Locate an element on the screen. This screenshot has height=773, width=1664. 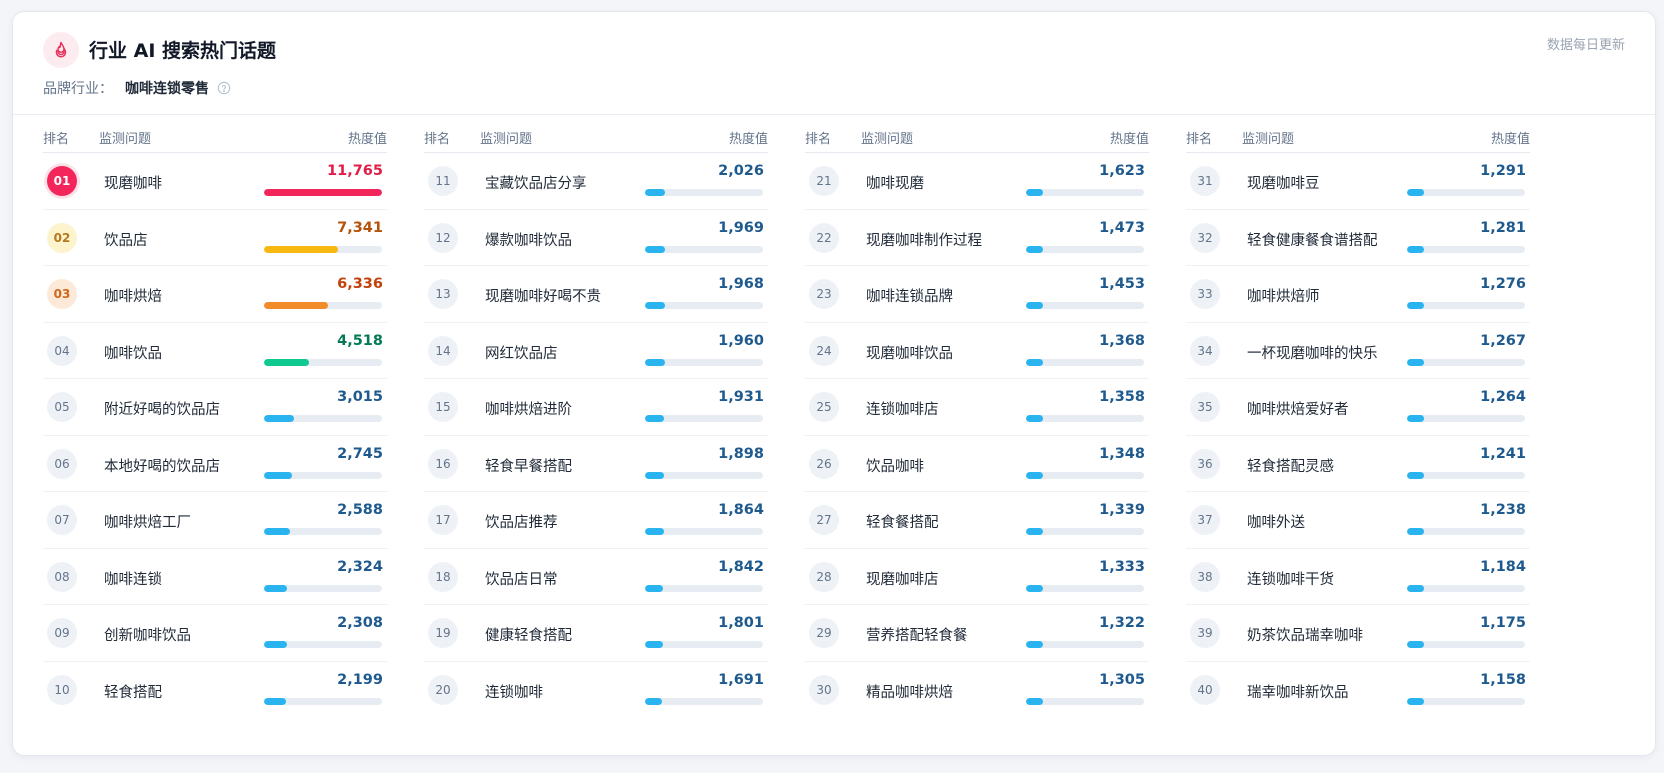
topic-row: 07 咖啡烘焙工厂 2,588 is located at coordinates (215, 520).